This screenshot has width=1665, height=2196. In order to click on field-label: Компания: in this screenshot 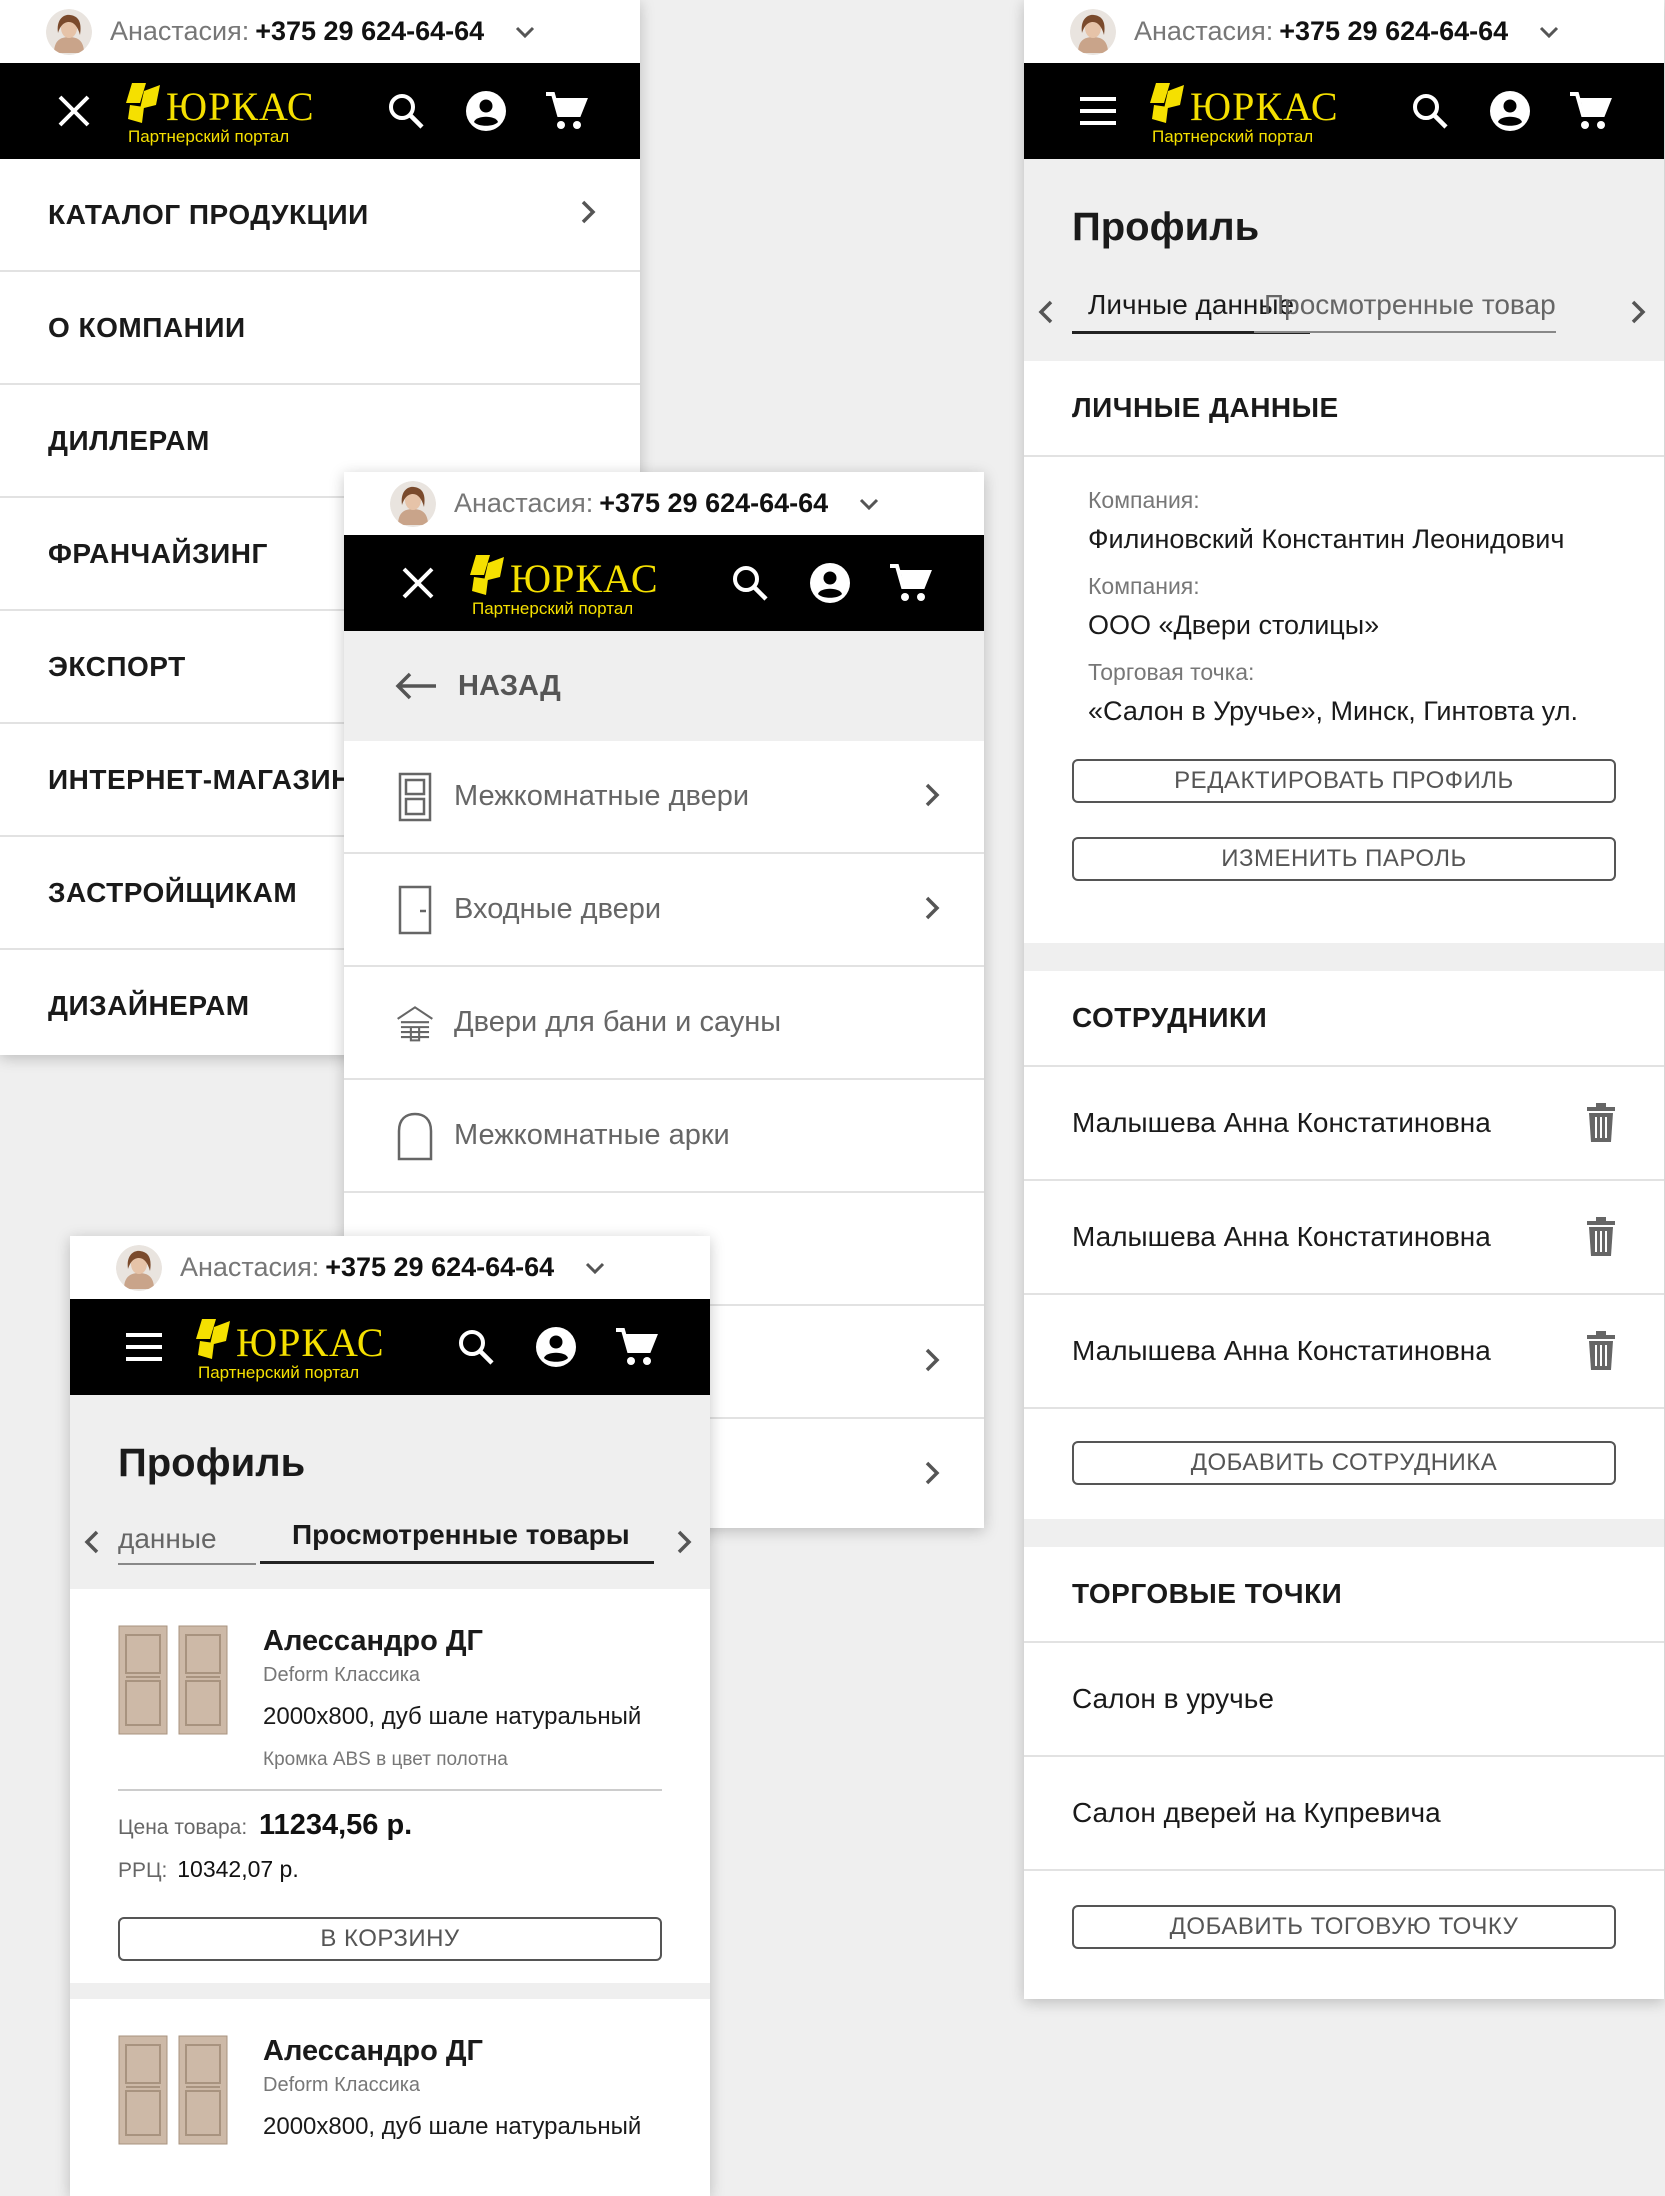, I will do `click(1144, 500)`.